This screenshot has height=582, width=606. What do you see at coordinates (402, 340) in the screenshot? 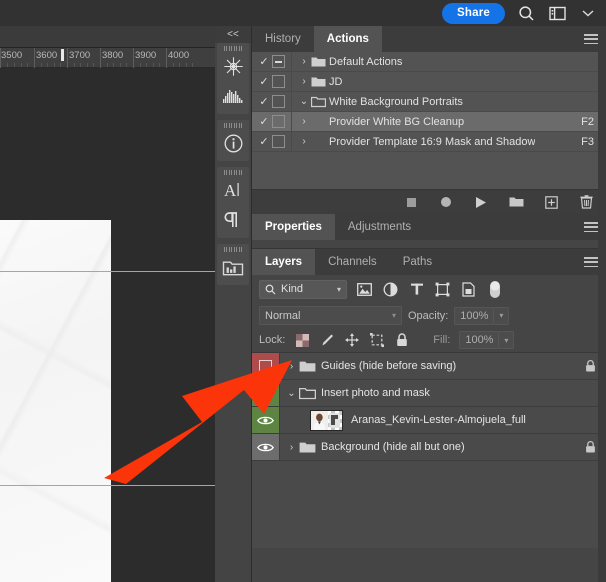
I see `lock-all-icon` at bounding box center [402, 340].